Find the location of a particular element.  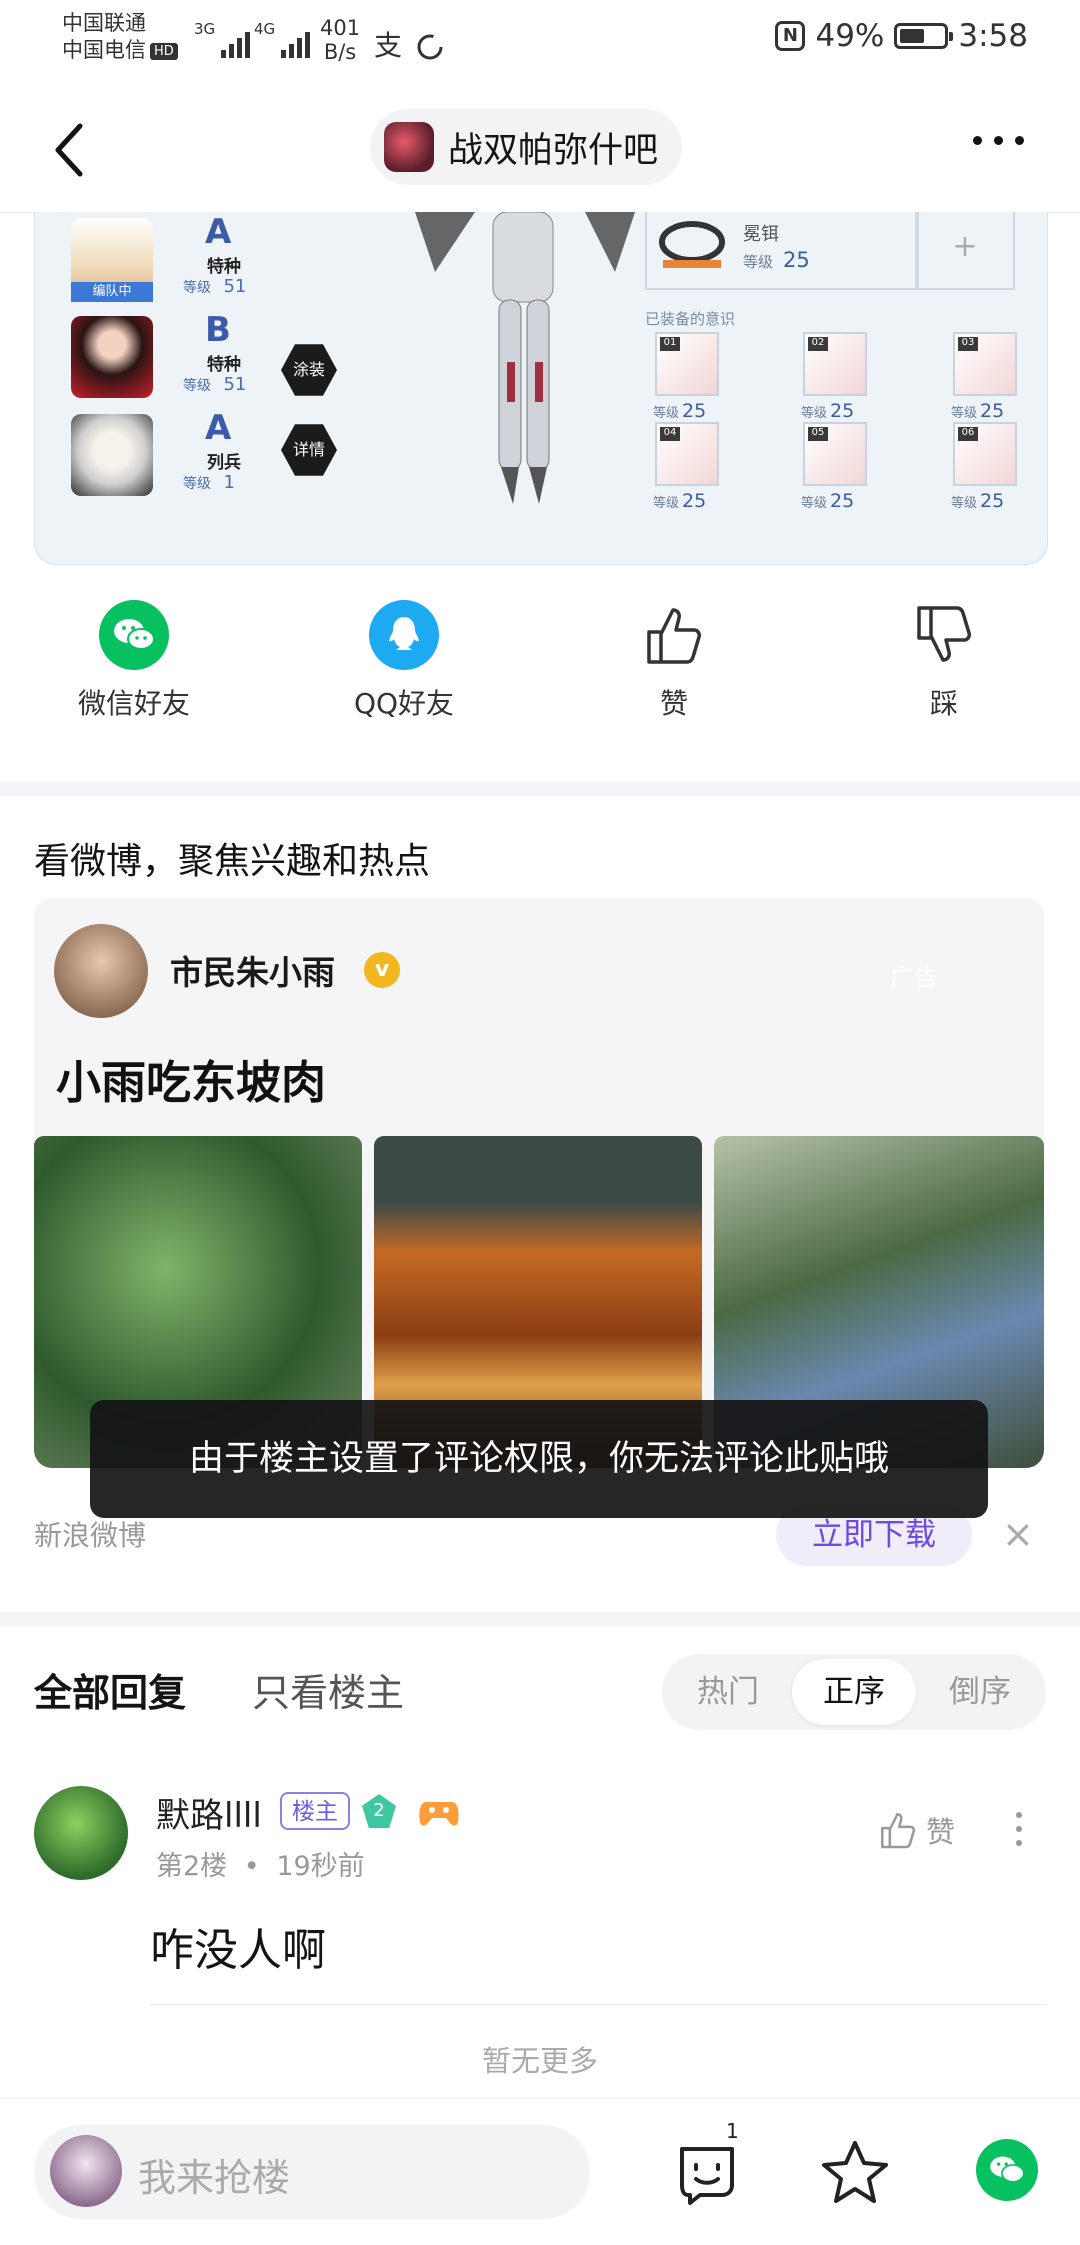

memory-card: 06 等级 25 is located at coordinates (995, 467).